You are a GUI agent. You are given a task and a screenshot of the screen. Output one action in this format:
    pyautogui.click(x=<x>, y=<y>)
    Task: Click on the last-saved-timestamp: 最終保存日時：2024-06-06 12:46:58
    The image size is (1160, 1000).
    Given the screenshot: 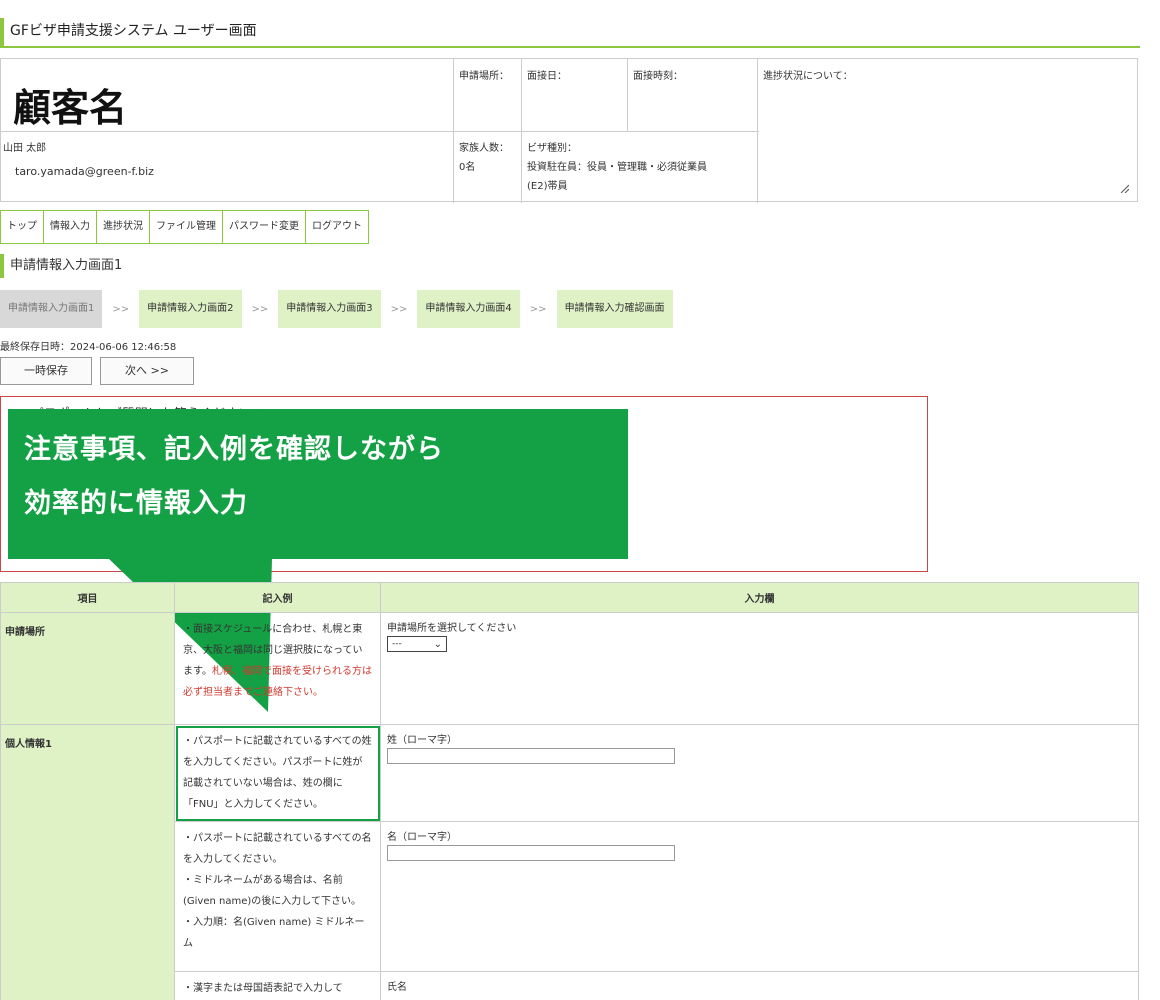 What is the action you would take?
    pyautogui.click(x=88, y=347)
    